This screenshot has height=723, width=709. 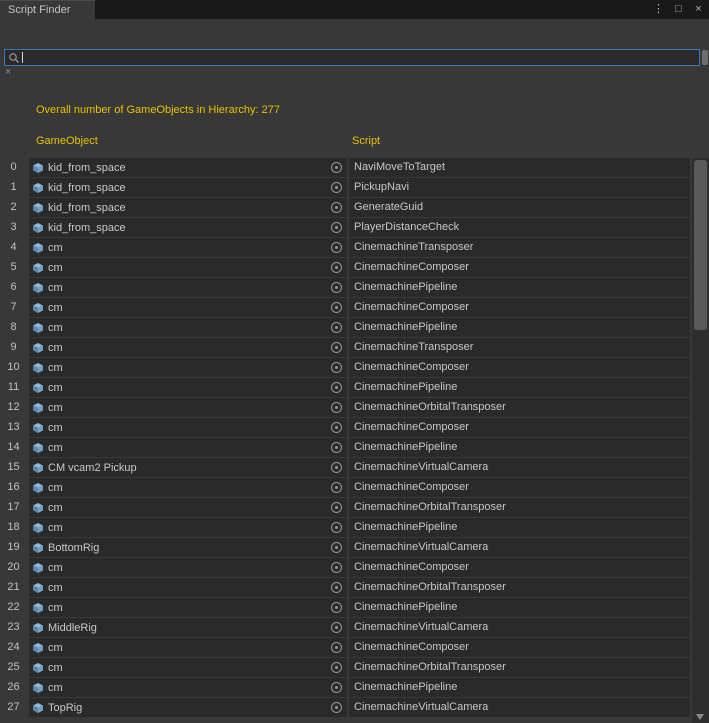 I want to click on scrollbar-thumb, so click(x=700, y=245).